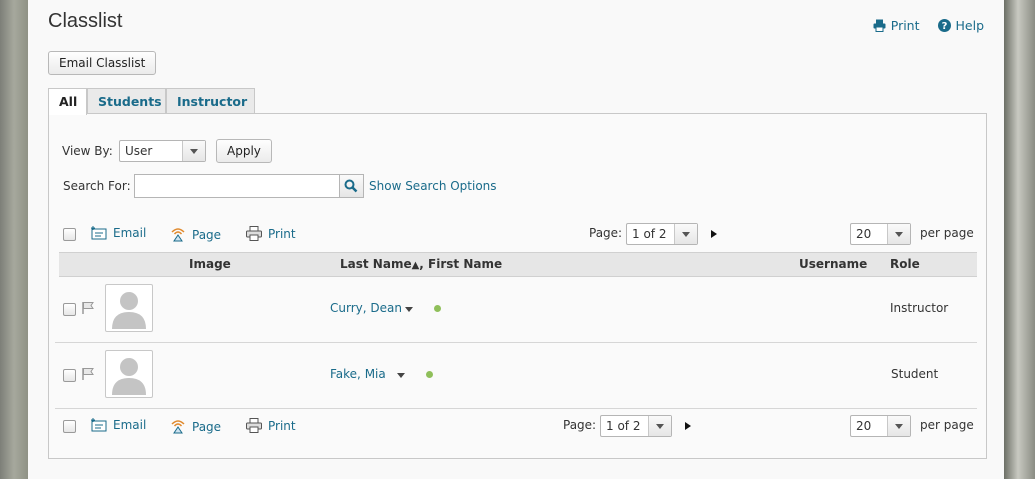  What do you see at coordinates (460, 264) in the screenshot?
I see `column-first-name: , First Name` at bounding box center [460, 264].